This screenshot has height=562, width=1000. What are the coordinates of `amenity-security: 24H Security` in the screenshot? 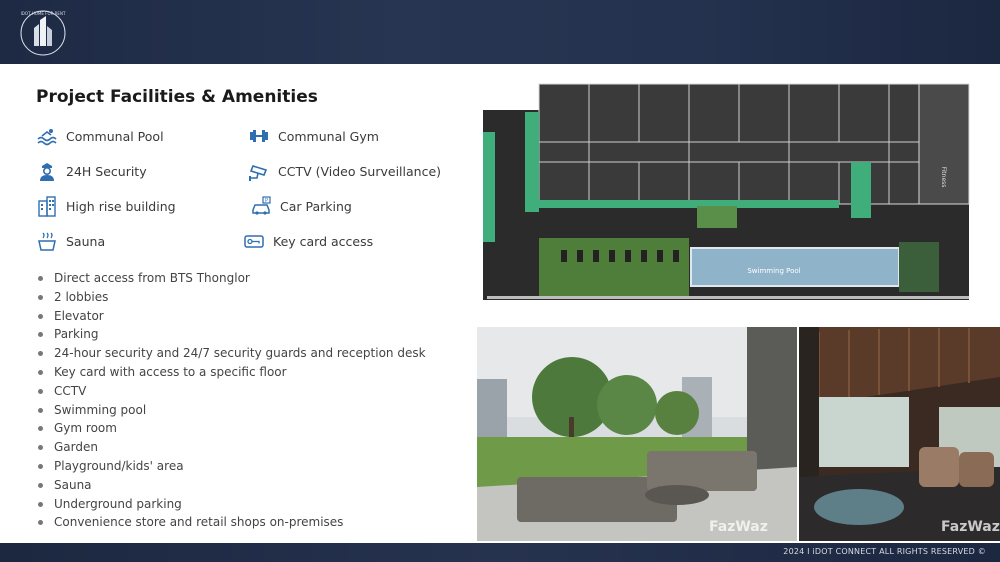 It's located at (91, 171).